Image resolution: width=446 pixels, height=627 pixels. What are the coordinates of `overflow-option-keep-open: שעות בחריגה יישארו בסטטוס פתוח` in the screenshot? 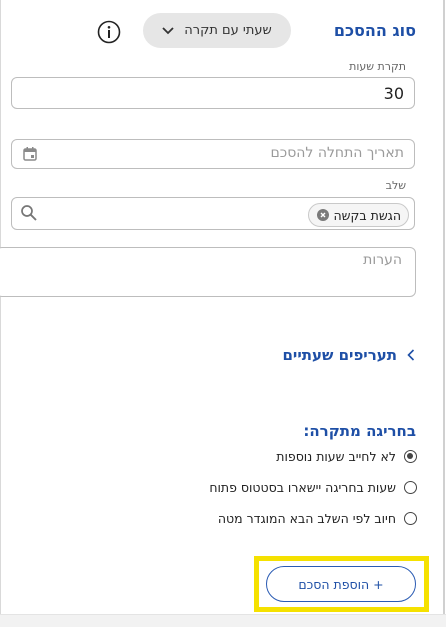 It's located at (313, 487).